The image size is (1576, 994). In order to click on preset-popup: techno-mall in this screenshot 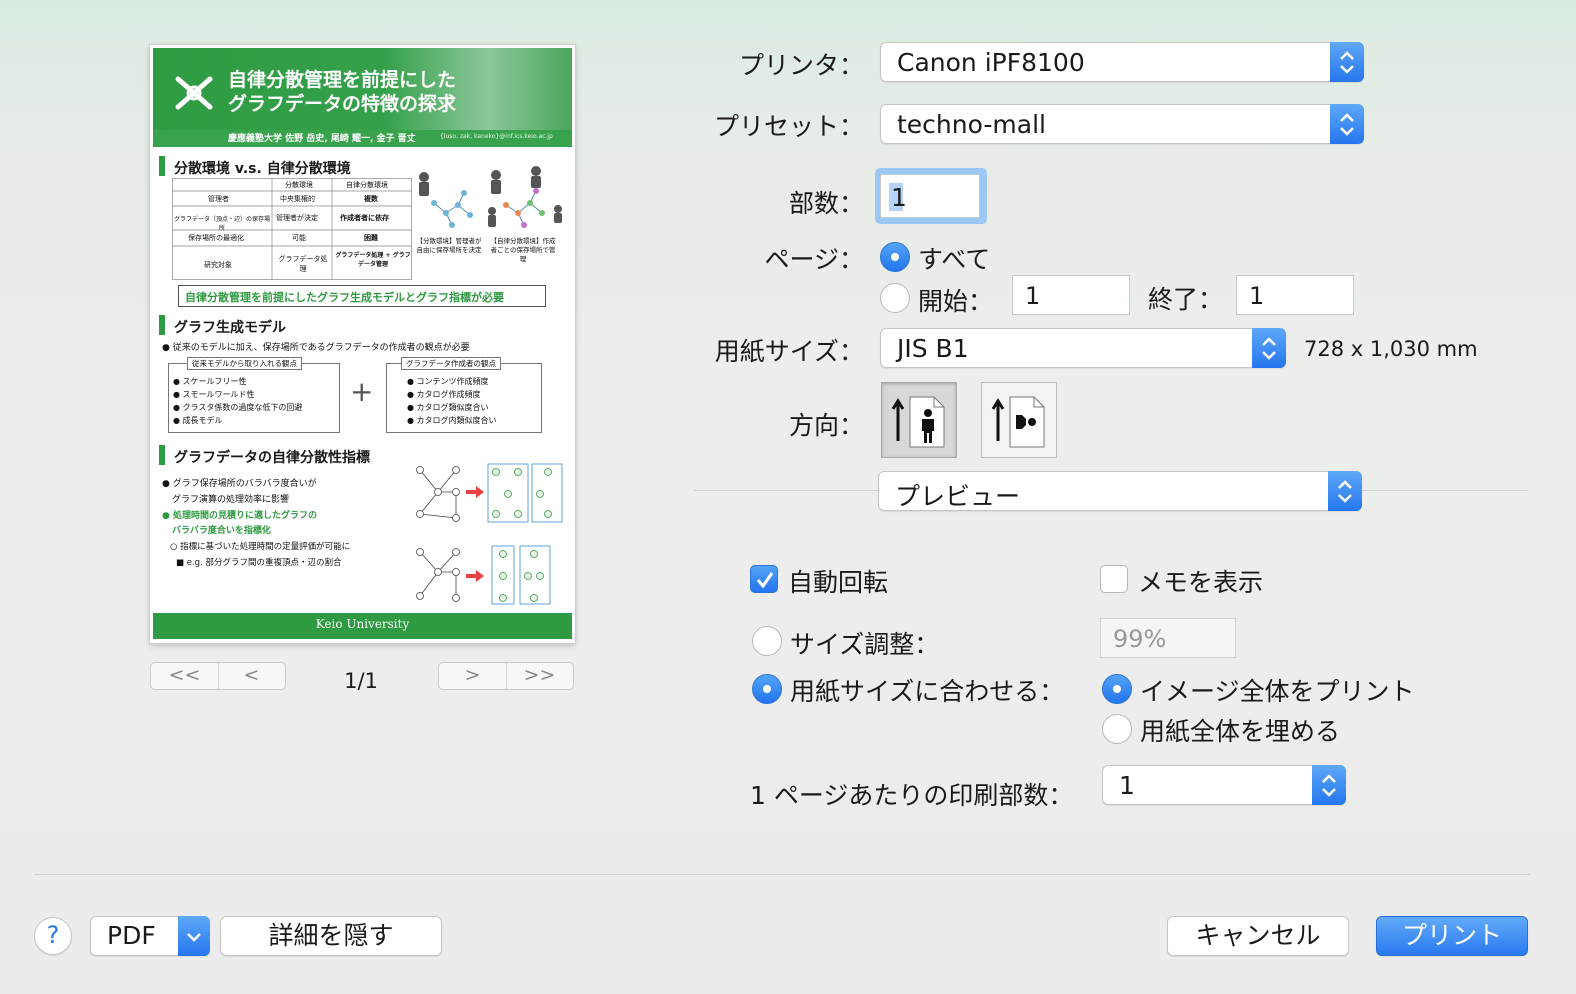, I will do `click(1122, 124)`.